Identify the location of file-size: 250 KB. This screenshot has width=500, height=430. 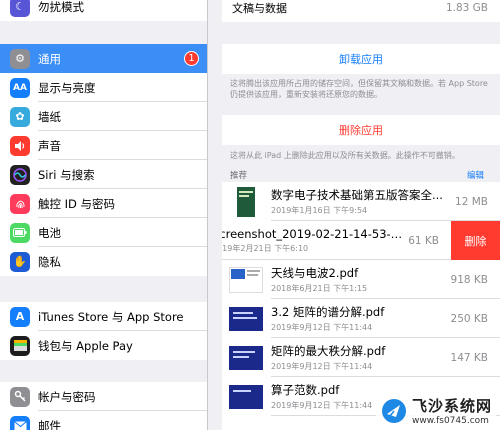
(469, 318).